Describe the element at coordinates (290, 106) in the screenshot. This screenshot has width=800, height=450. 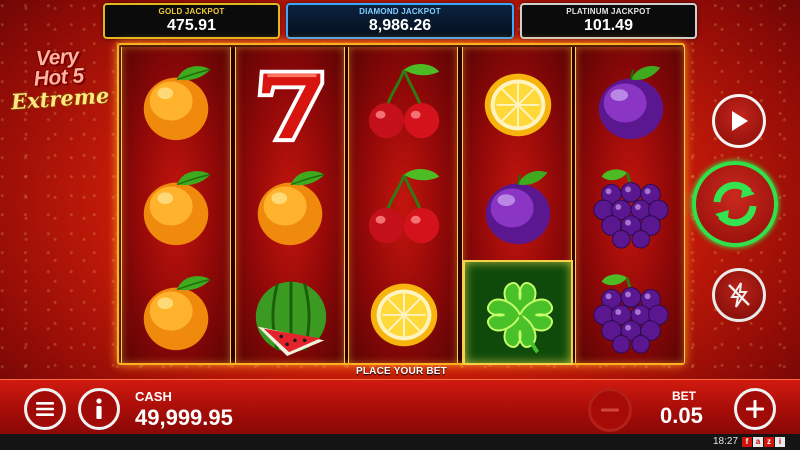
I see `seven-icon` at that location.